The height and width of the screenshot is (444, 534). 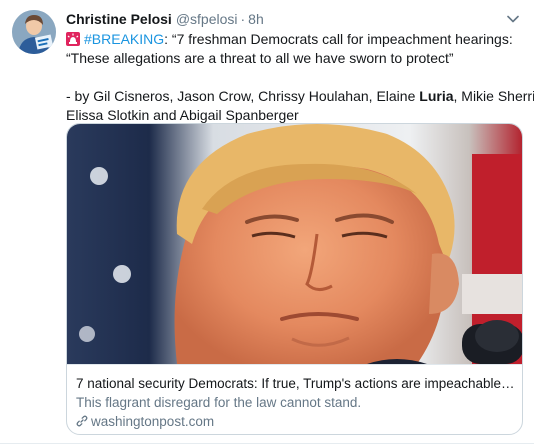 I want to click on card-domain-text: washingtonpost.com, so click(x=153, y=421).